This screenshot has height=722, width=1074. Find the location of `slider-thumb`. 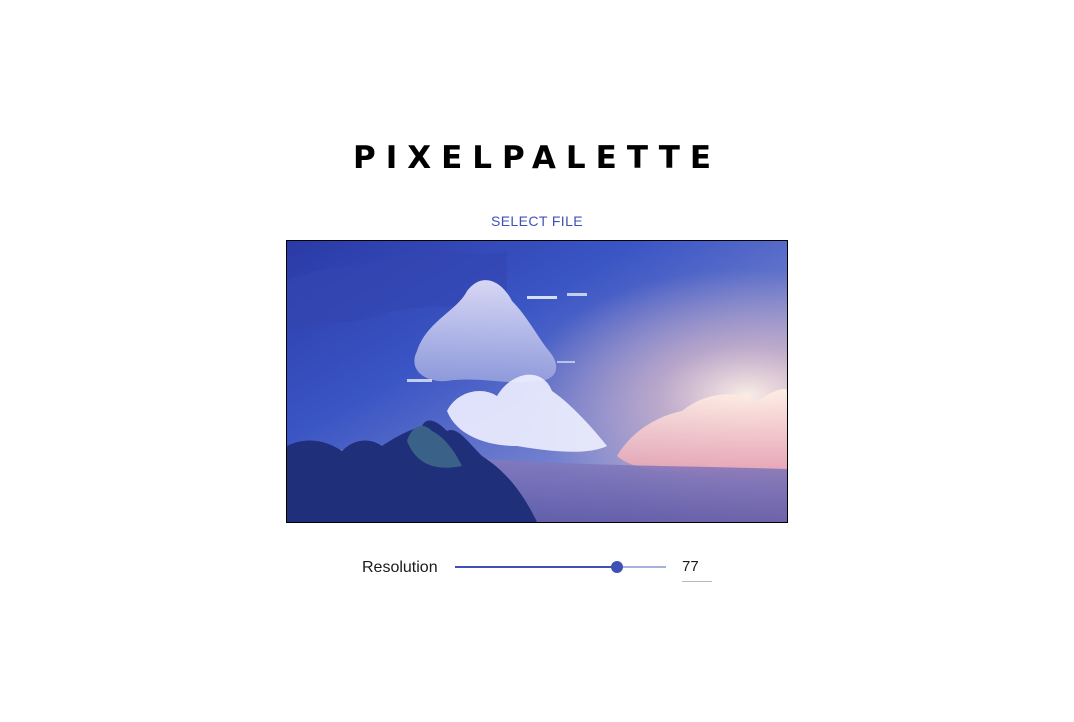

slider-thumb is located at coordinates (617, 567).